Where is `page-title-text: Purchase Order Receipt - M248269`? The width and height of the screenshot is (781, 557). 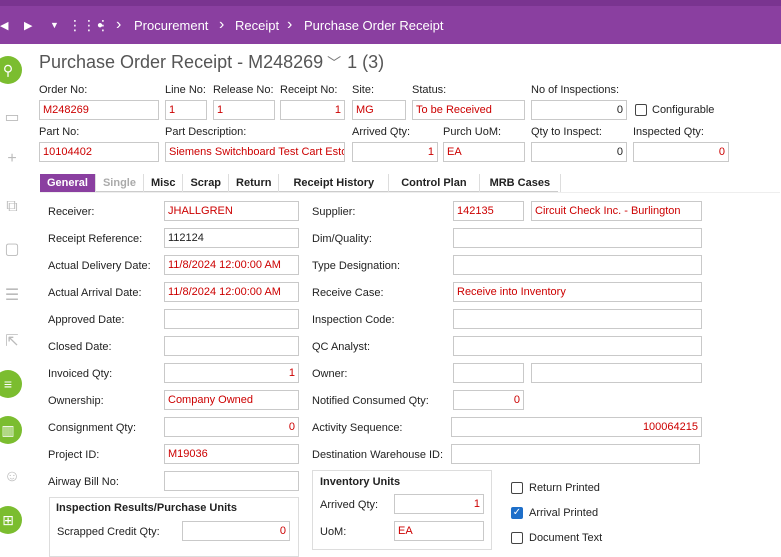
page-title-text: Purchase Order Receipt - M248269 is located at coordinates (181, 62).